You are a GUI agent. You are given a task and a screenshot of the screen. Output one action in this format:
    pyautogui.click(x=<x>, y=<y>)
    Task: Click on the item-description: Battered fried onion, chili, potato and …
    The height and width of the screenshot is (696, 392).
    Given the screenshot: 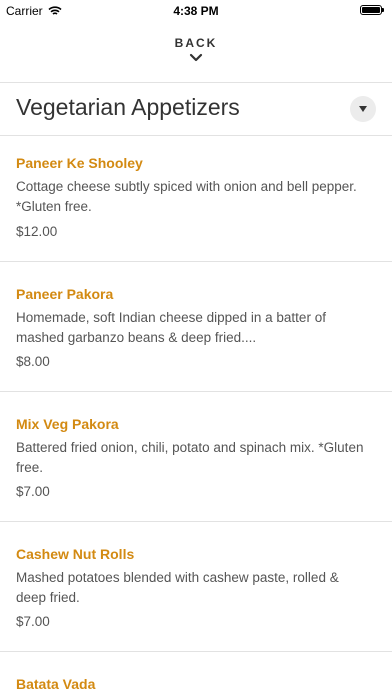 What is the action you would take?
    pyautogui.click(x=190, y=457)
    